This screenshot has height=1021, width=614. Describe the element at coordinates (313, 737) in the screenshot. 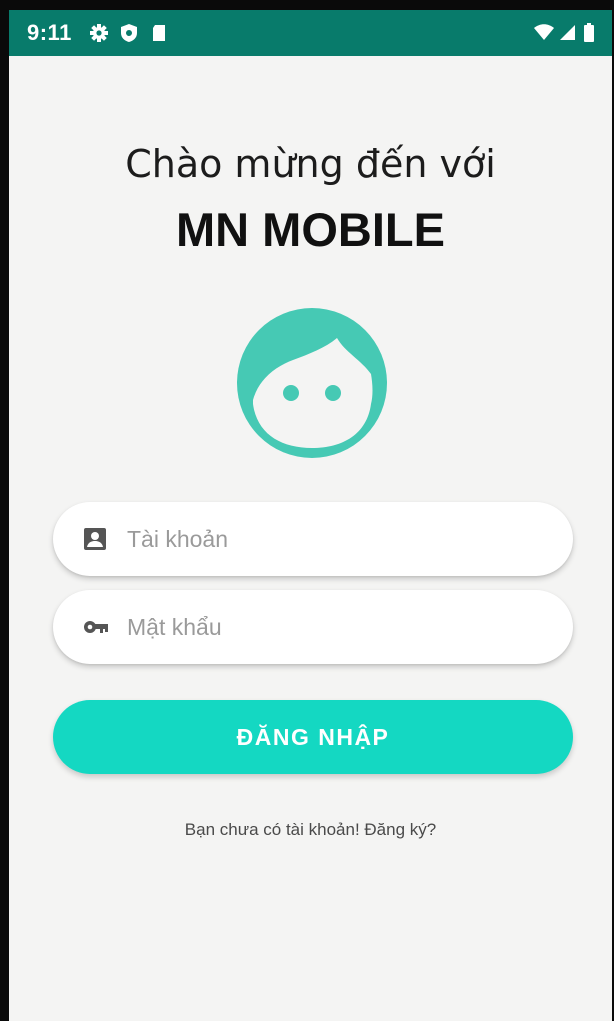

I see `login-button: ĐĂNG NHẬP` at that location.